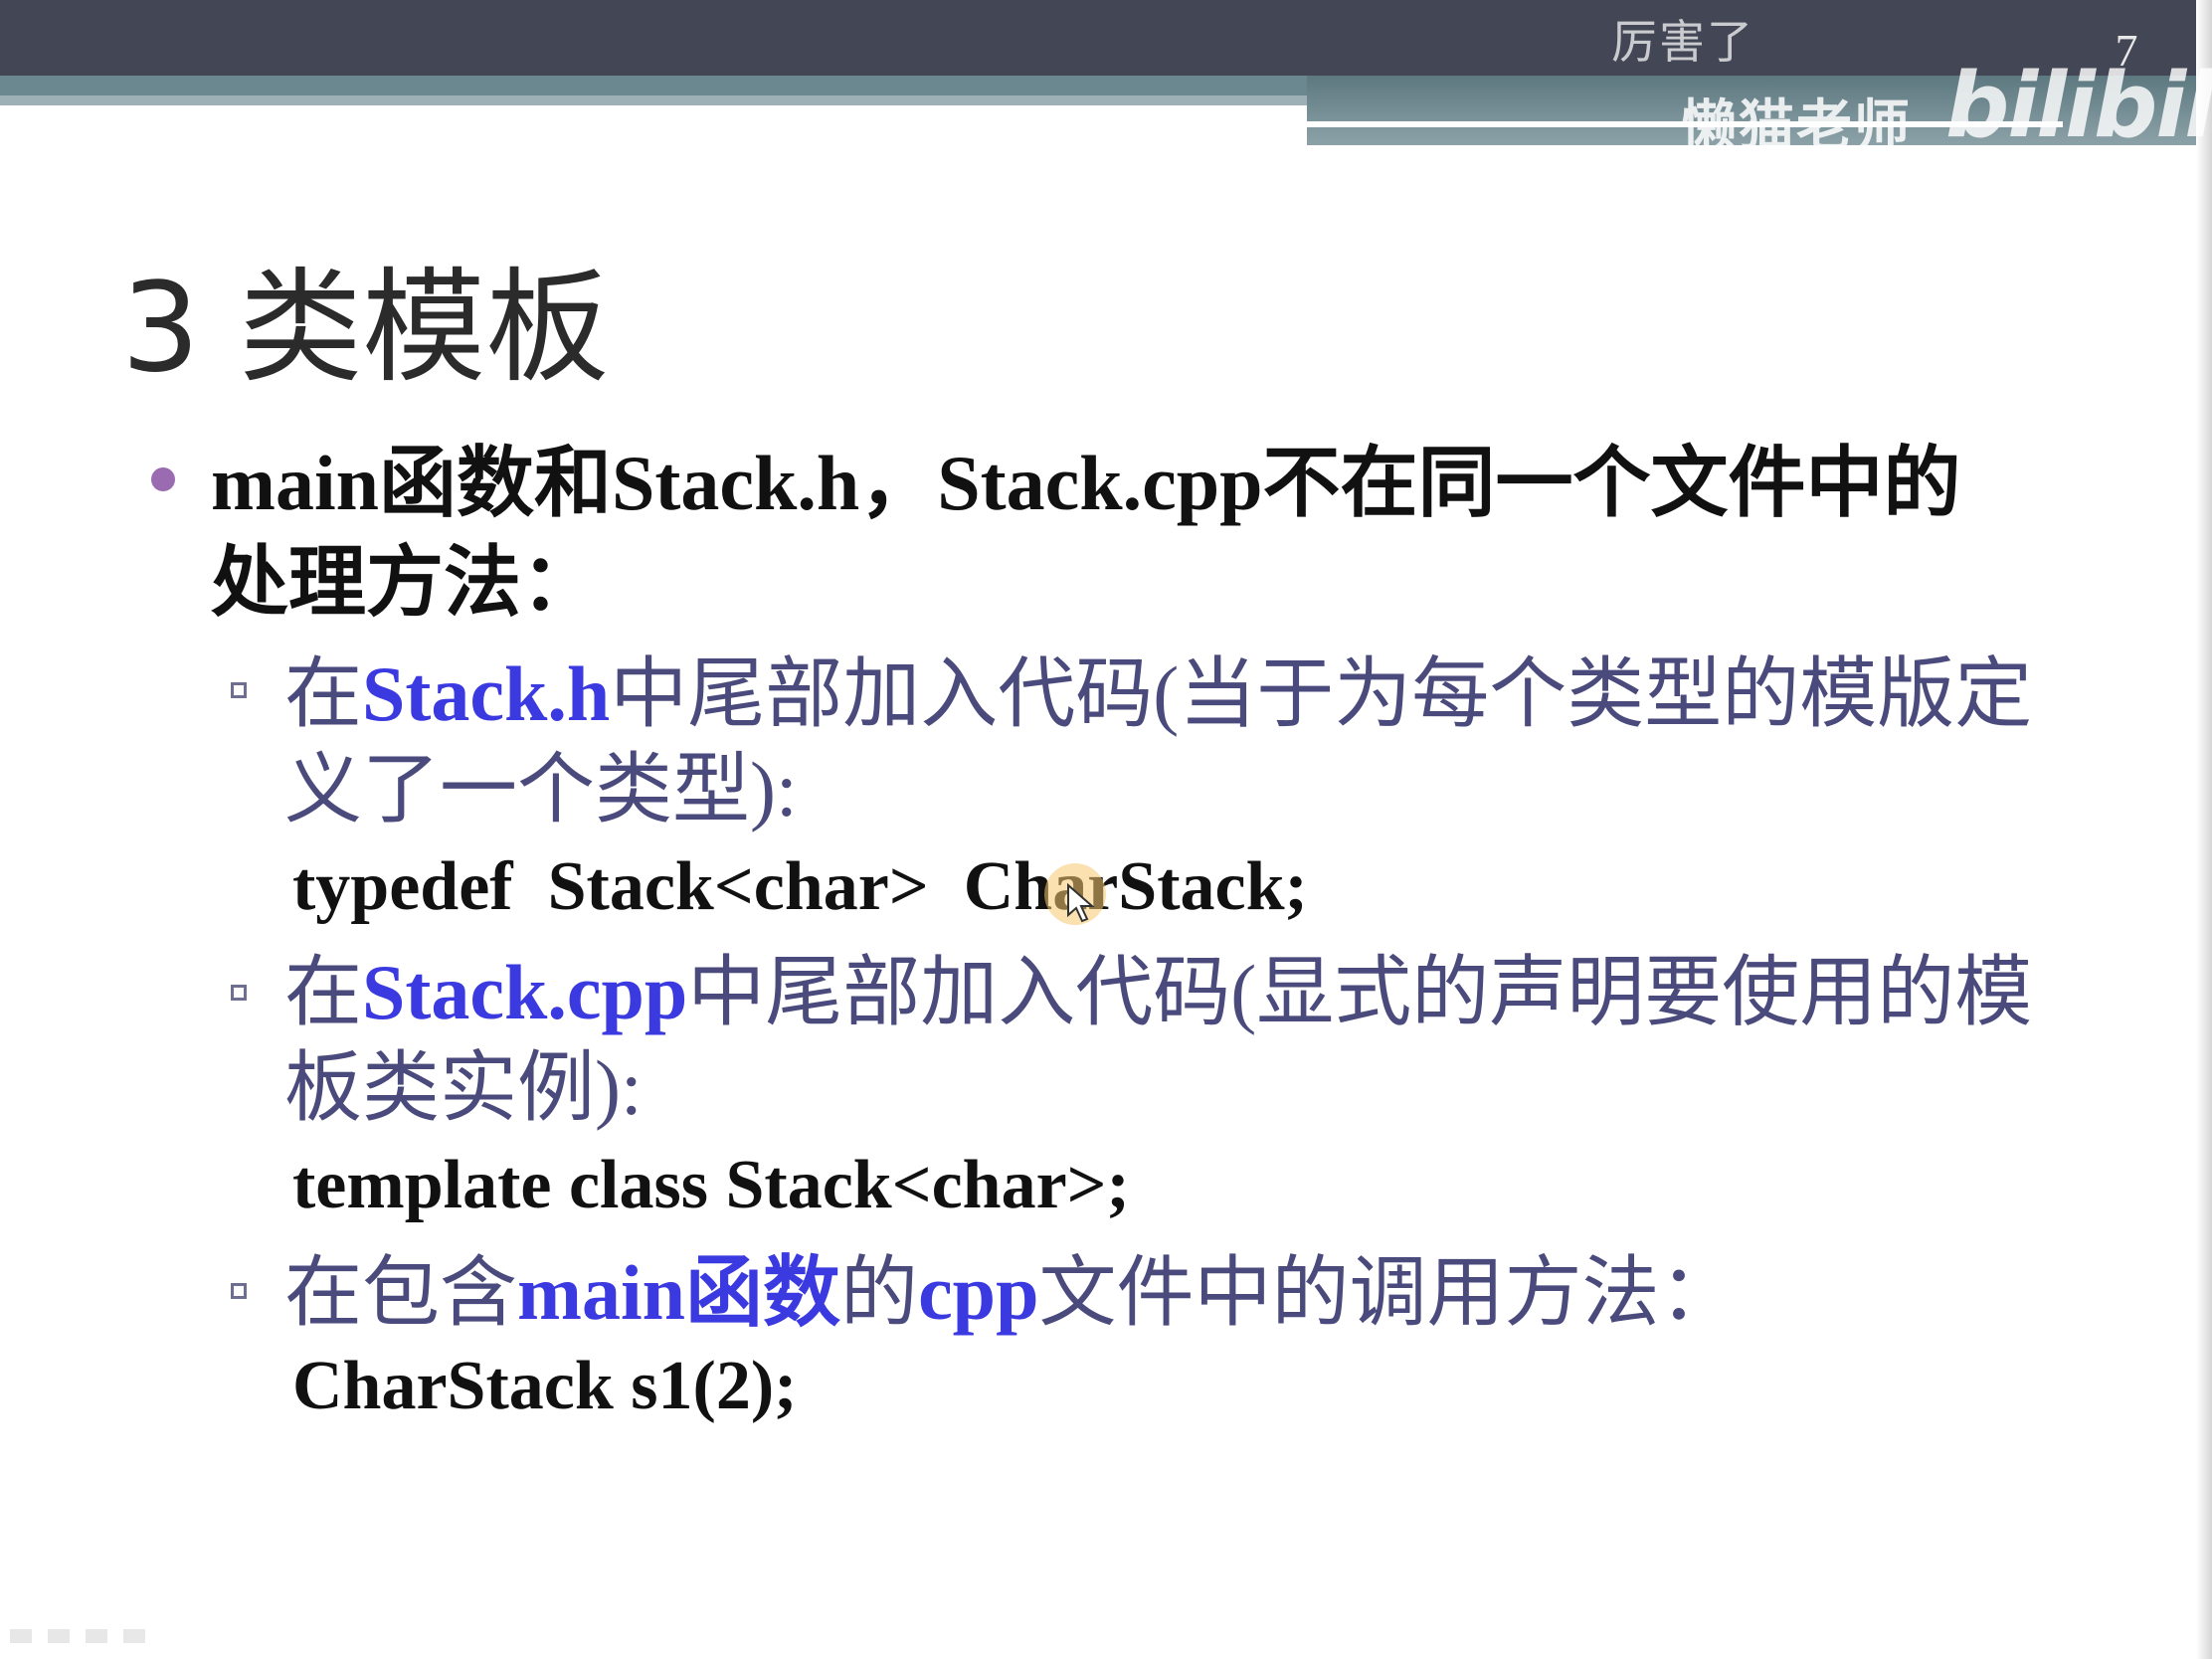 The width and height of the screenshot is (2212, 1659). Describe the element at coordinates (1159, 1040) in the screenshot. I see `subitem-2-text: 在Stack.cpp中尾部加入代码(显式的声明要使用的模板类实例):` at that location.